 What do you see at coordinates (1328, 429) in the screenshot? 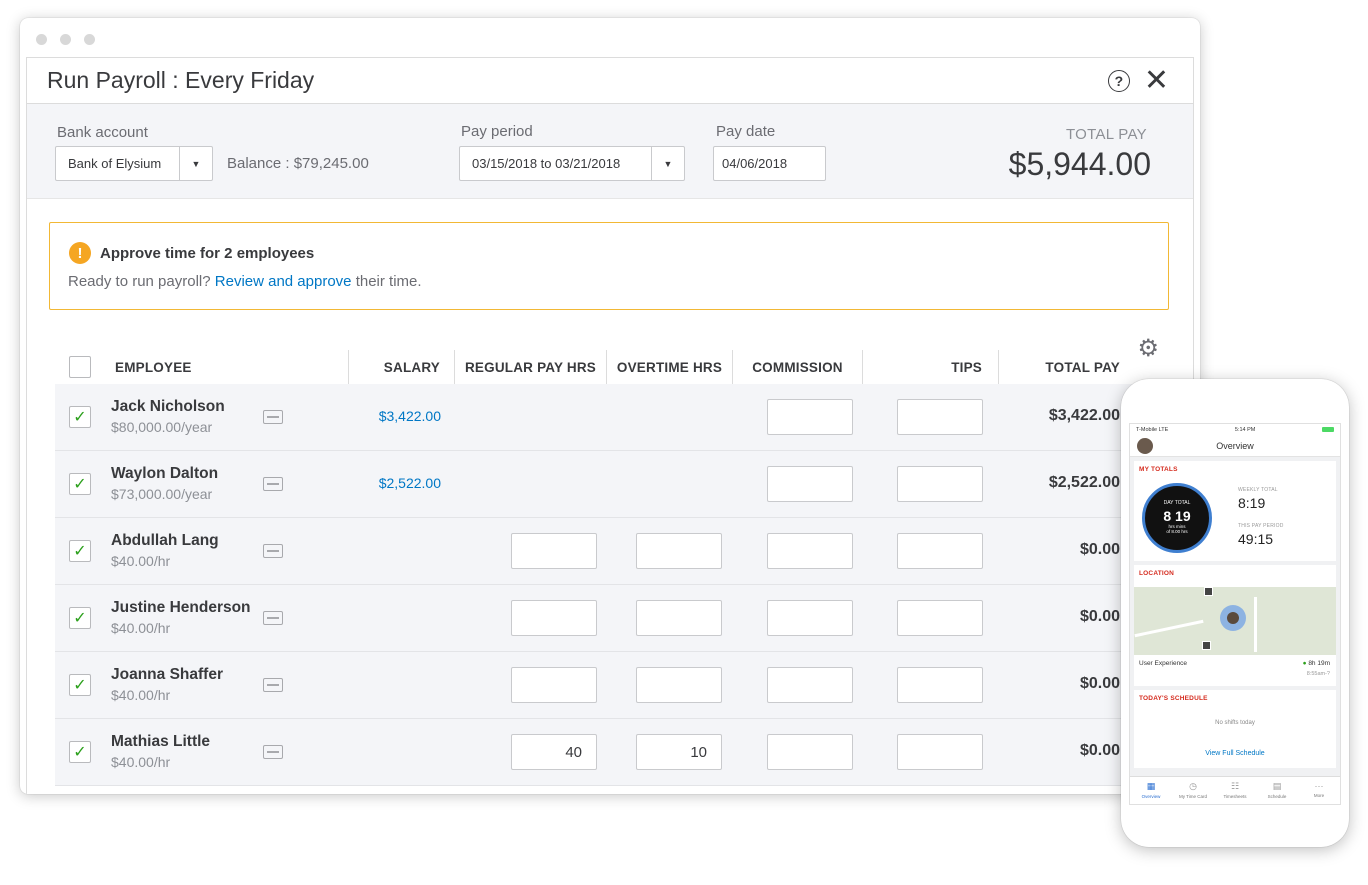
I see `battery-icon` at bounding box center [1328, 429].